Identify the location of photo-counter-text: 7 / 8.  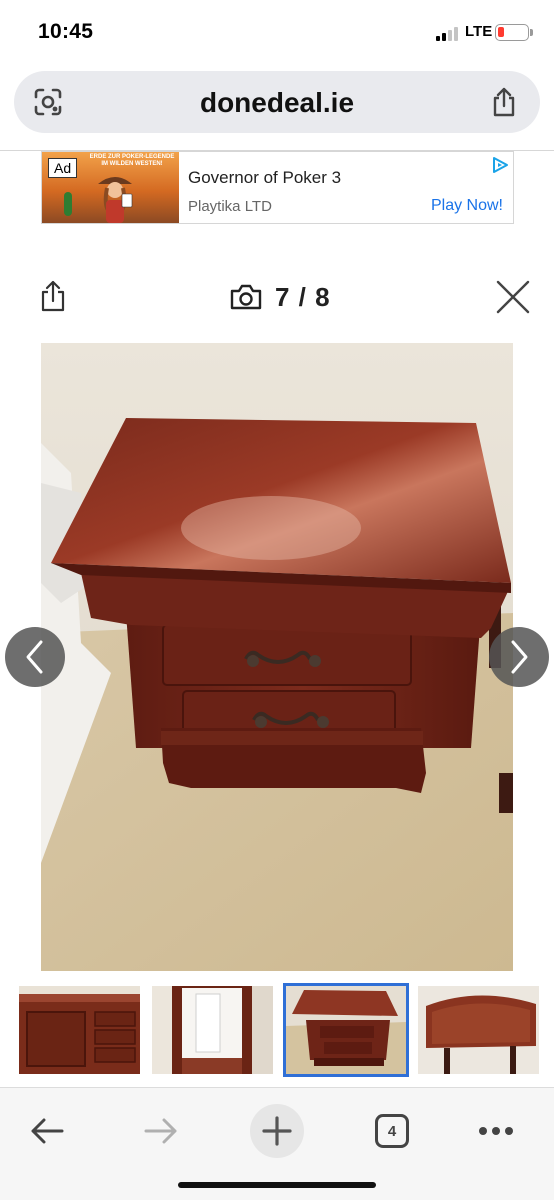
(303, 296).